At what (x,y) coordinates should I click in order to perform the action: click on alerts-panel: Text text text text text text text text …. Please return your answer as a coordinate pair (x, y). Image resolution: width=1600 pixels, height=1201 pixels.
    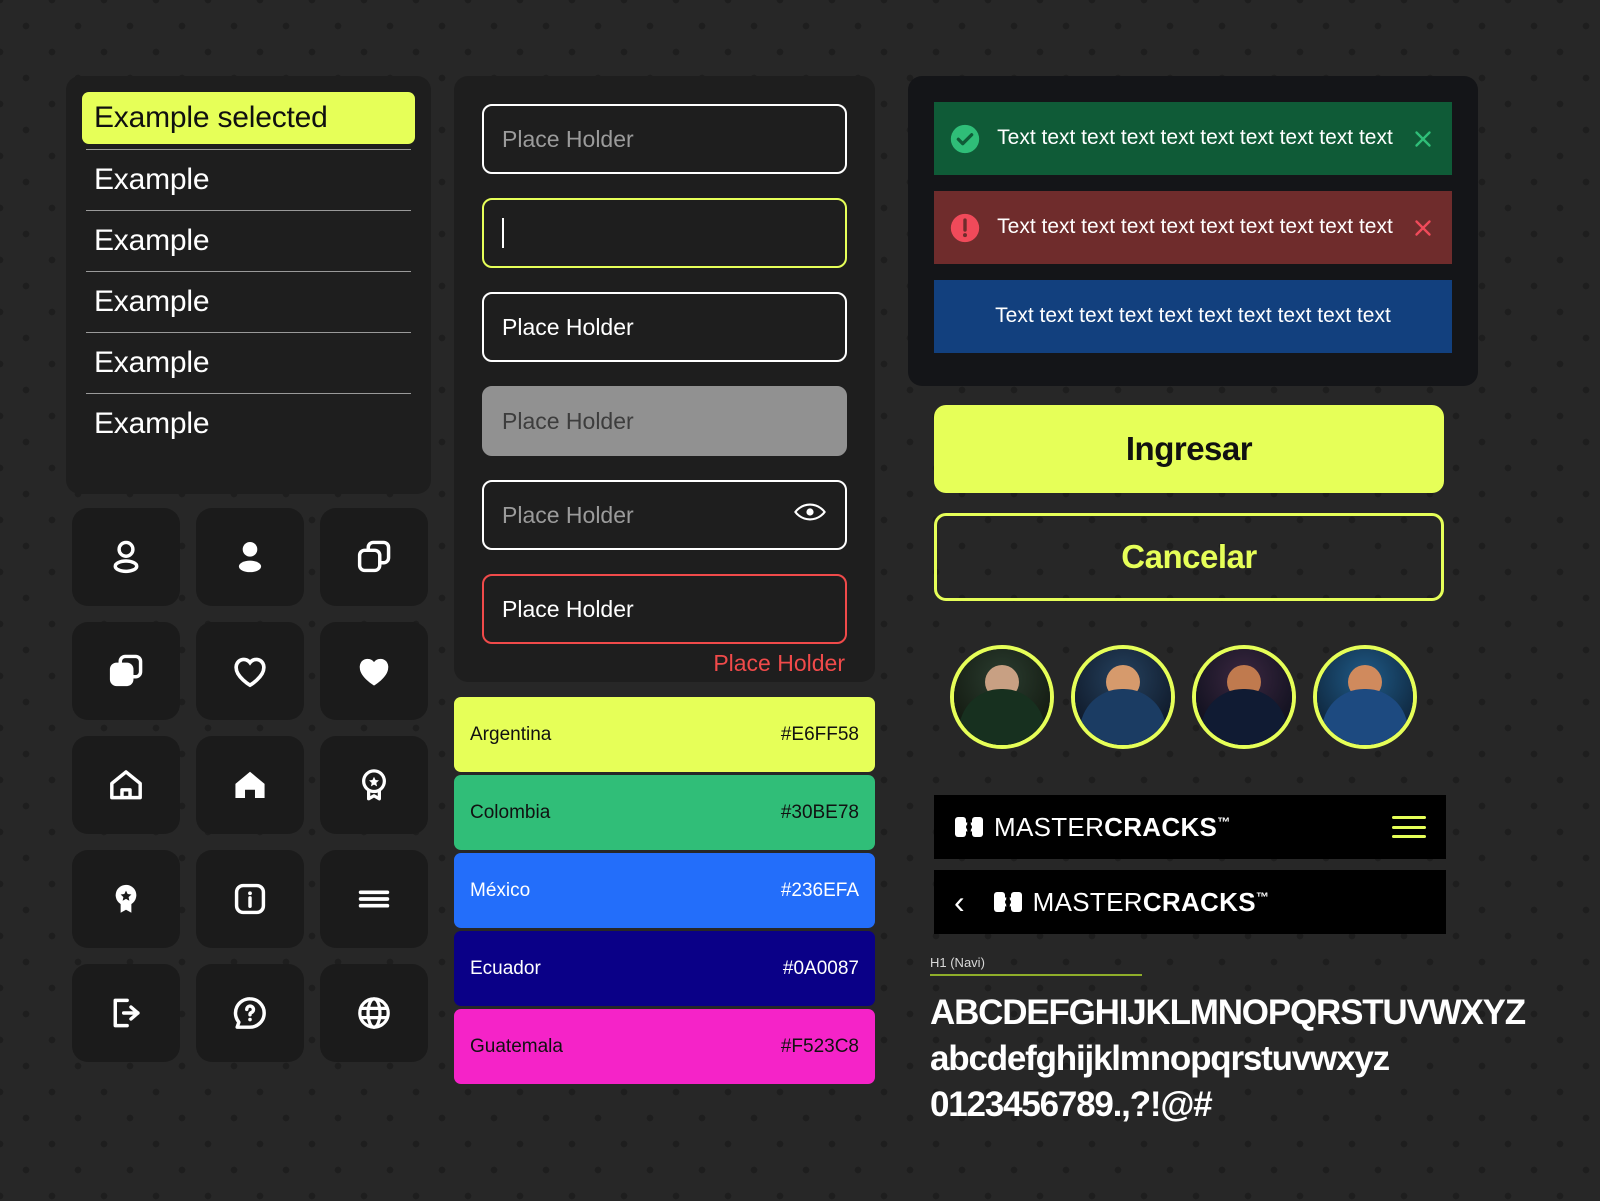
    Looking at the image, I should click on (1193, 231).